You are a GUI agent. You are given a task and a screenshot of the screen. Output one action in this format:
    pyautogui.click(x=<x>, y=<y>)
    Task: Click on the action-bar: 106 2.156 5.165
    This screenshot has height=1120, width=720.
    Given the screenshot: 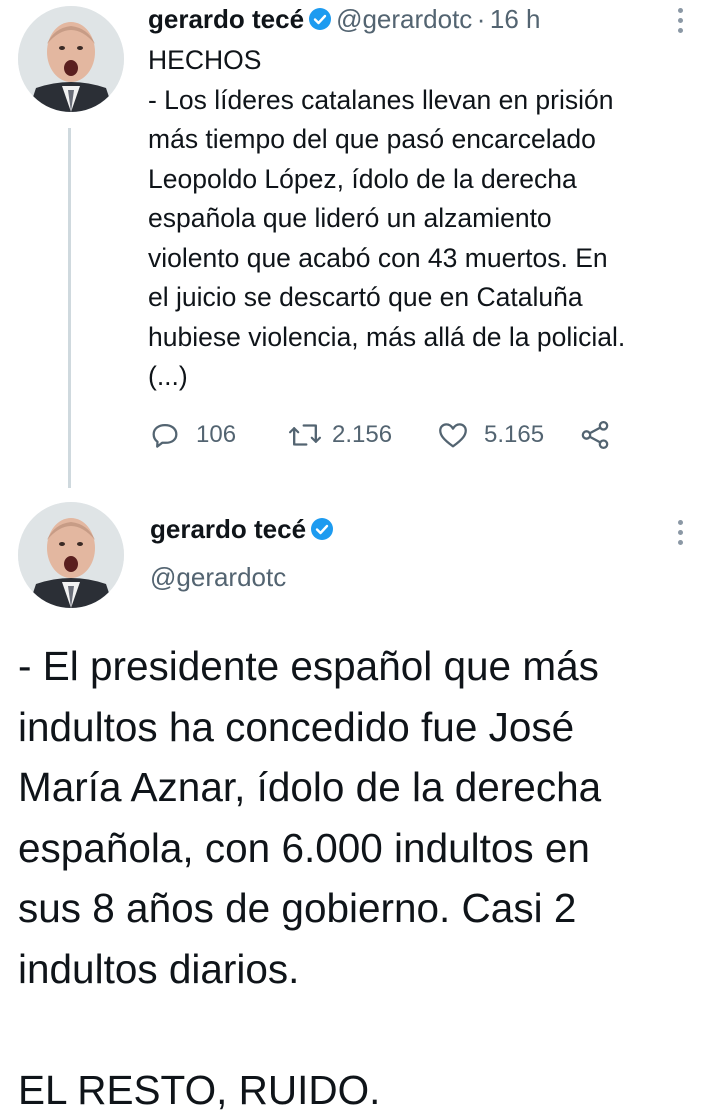 What is the action you would take?
    pyautogui.click(x=408, y=436)
    